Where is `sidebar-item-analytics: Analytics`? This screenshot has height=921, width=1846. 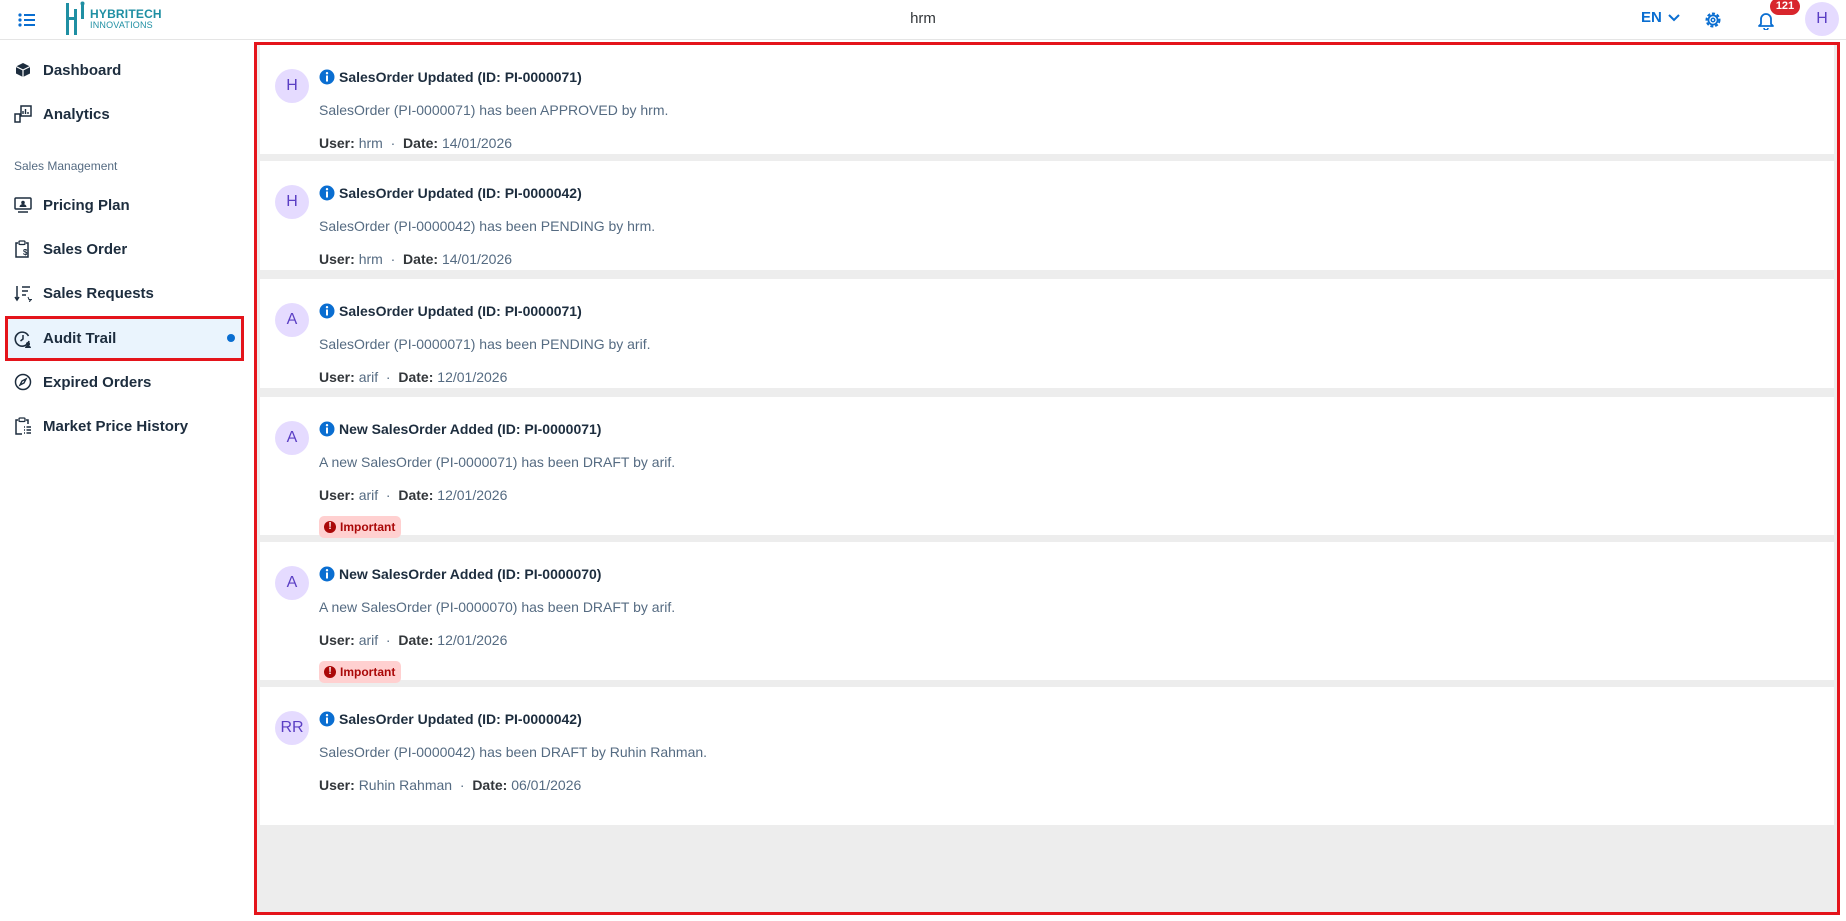
sidebar-item-analytics: Analytics is located at coordinates (124, 114).